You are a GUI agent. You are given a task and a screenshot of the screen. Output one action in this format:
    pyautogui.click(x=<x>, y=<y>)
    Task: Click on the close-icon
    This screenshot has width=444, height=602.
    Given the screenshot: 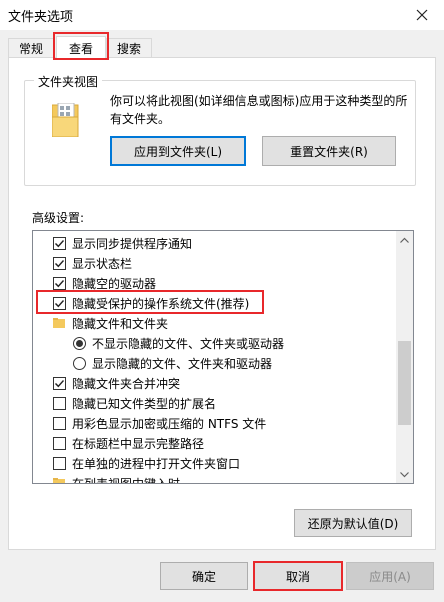 What is the action you would take?
    pyautogui.click(x=422, y=15)
    